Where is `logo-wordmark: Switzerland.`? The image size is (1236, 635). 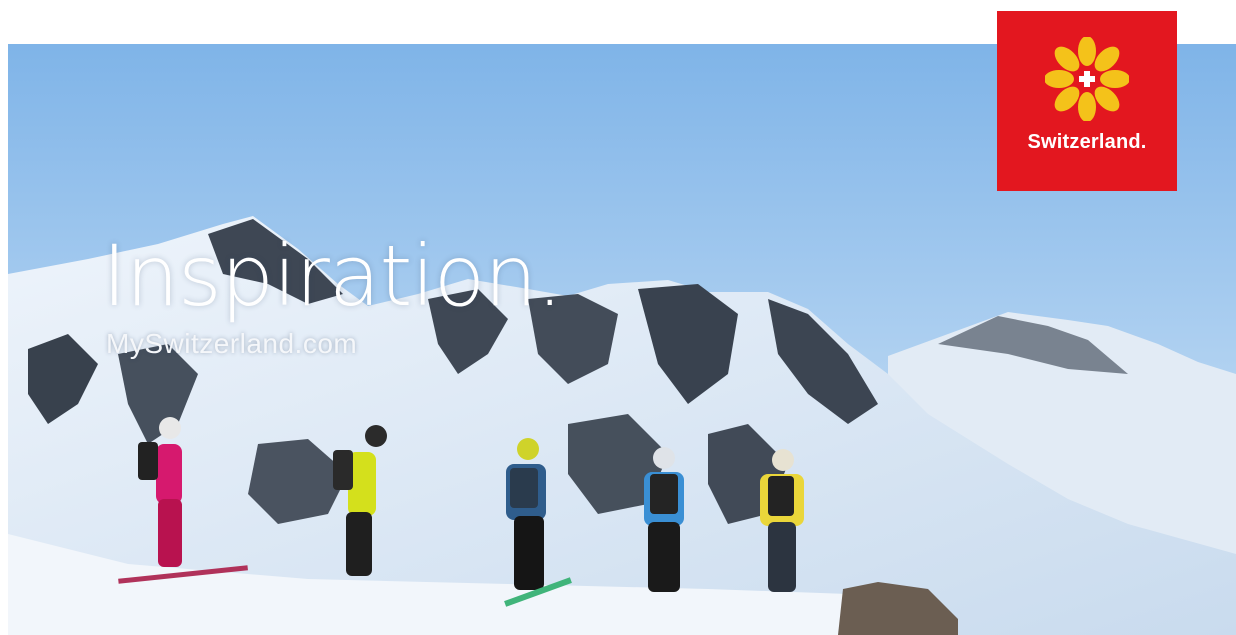
logo-wordmark: Switzerland. is located at coordinates (1087, 142).